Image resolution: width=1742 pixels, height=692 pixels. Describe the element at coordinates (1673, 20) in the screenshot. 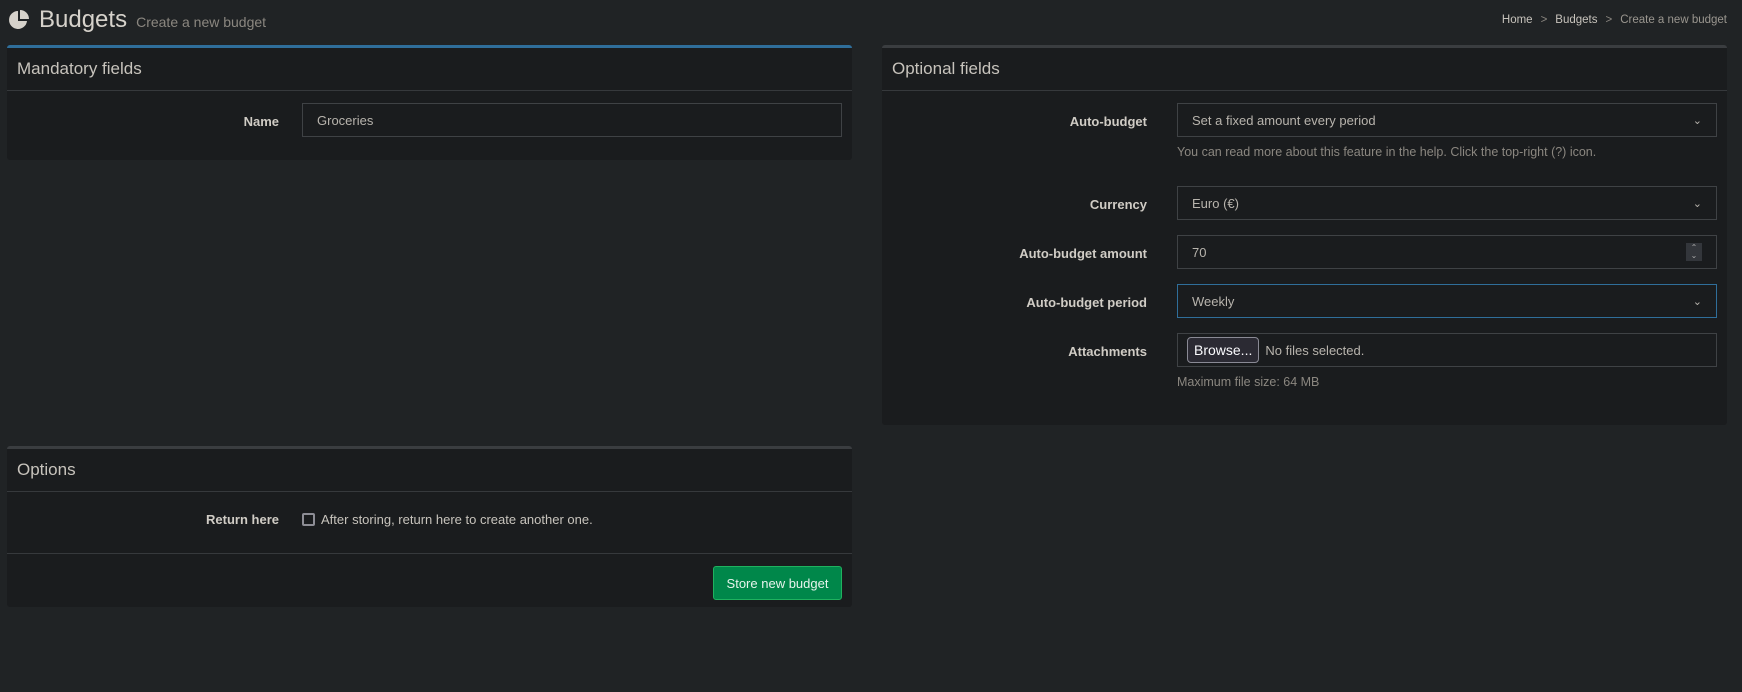

I see `breadcrumb-current: Create a new budget` at that location.